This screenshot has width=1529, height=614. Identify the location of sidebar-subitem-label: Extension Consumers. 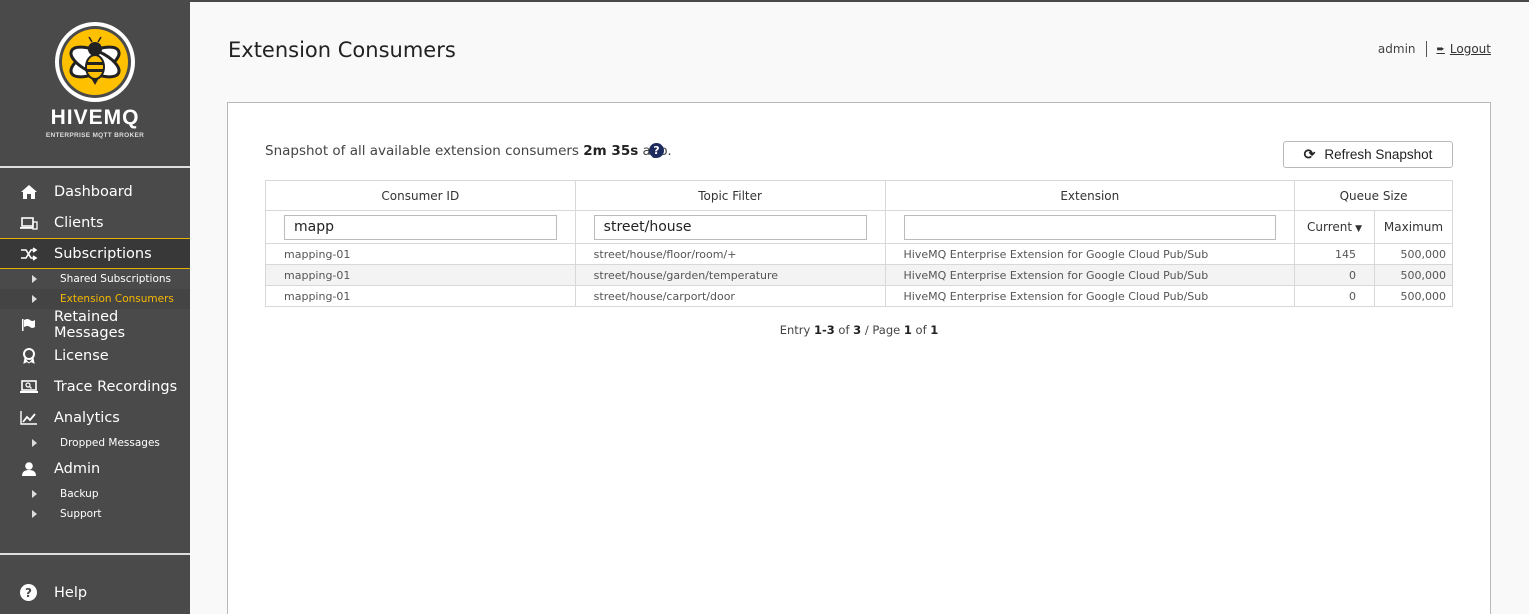
(117, 299).